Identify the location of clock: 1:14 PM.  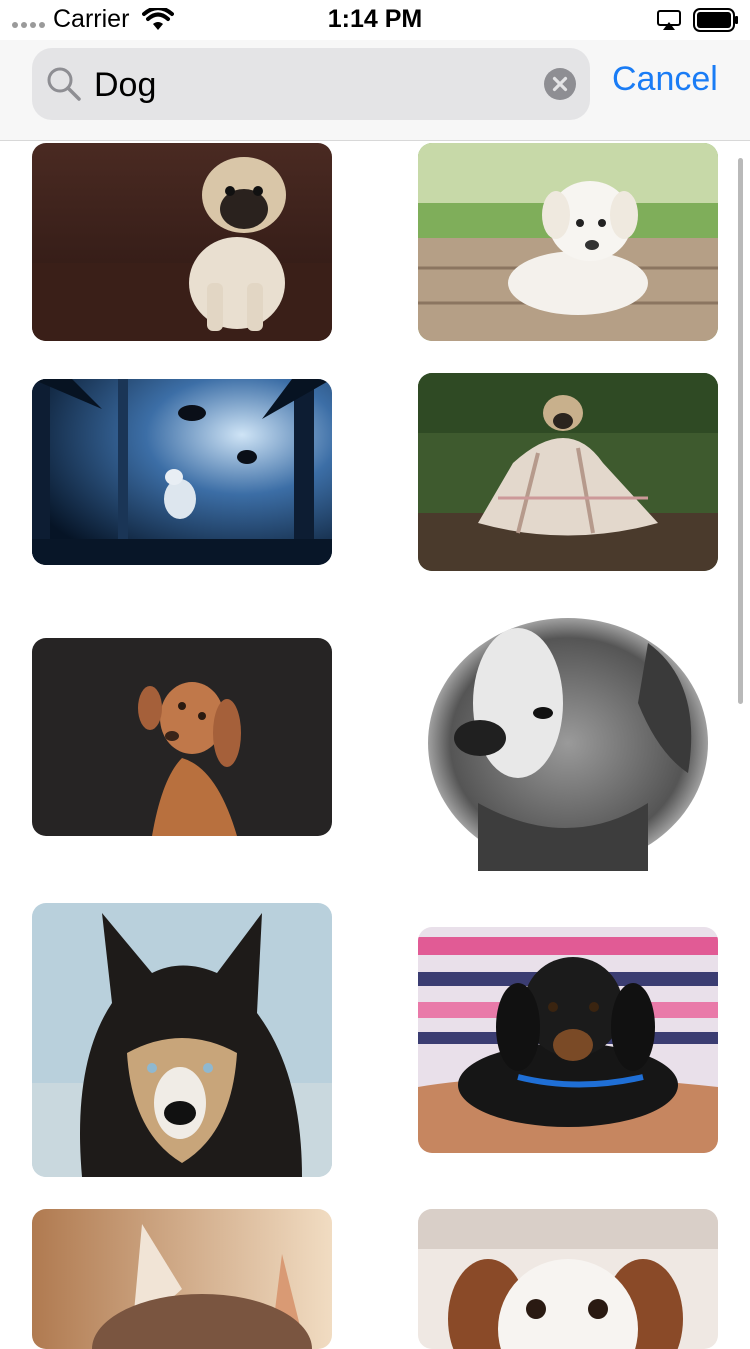
(375, 19).